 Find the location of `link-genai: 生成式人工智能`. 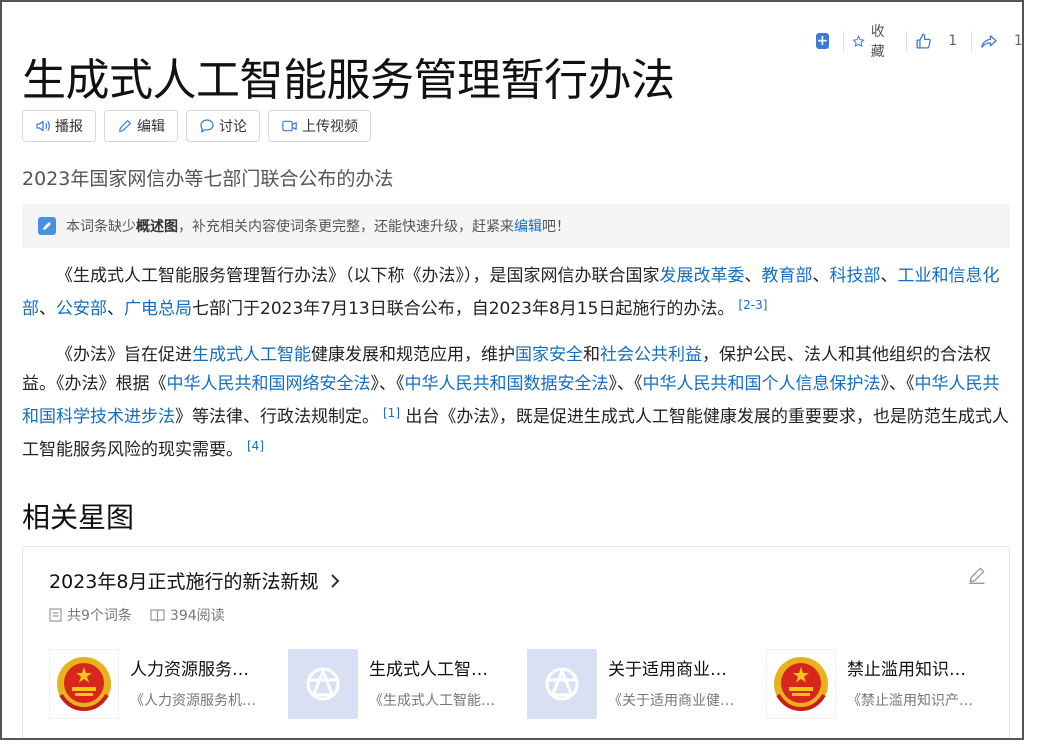

link-genai: 生成式人工智能 is located at coordinates (251, 355).